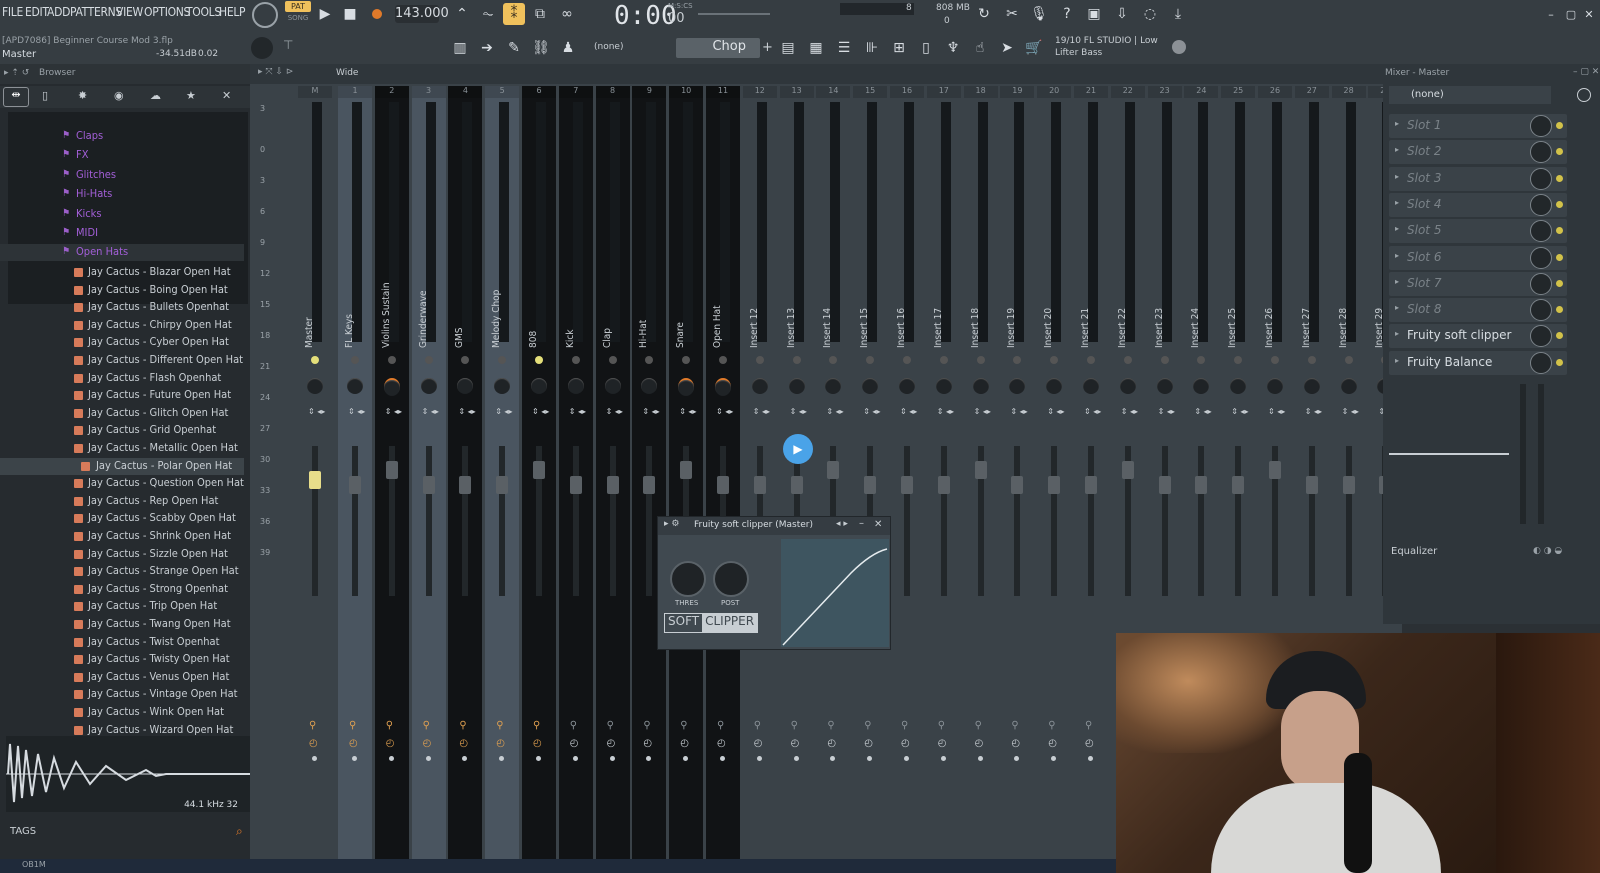  I want to click on file-item: Jay Cactus - Twisty Open Hat, so click(122, 659).